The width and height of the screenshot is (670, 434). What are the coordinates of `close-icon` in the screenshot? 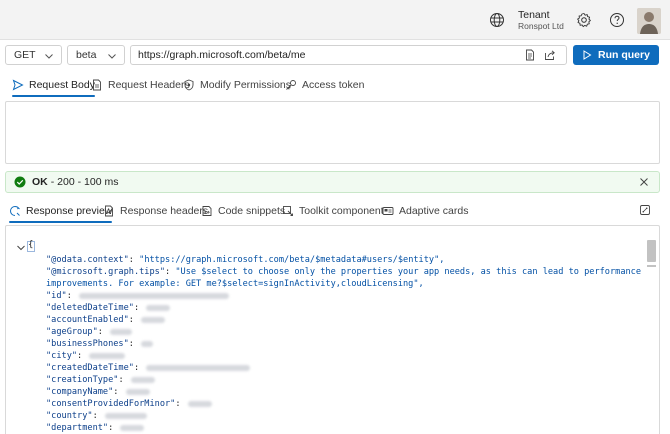 It's located at (644, 182).